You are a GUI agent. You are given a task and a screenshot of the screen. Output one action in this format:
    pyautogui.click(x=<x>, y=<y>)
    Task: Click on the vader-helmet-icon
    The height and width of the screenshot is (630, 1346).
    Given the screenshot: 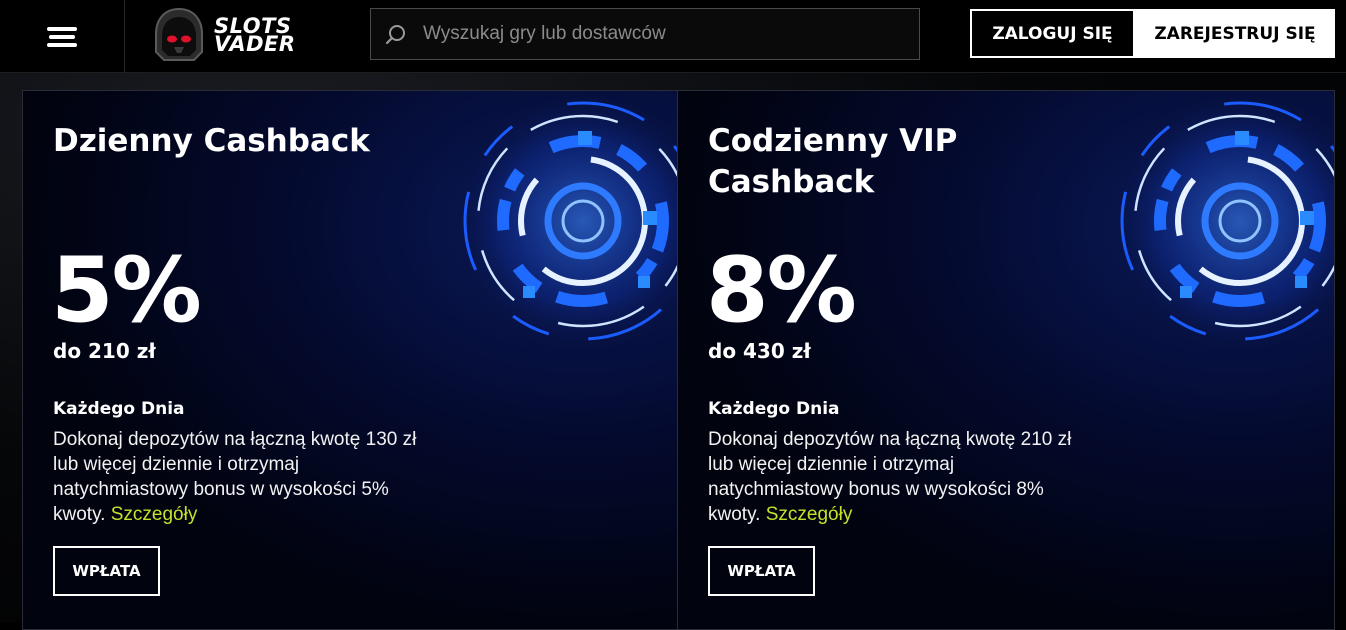 What is the action you would take?
    pyautogui.click(x=179, y=34)
    